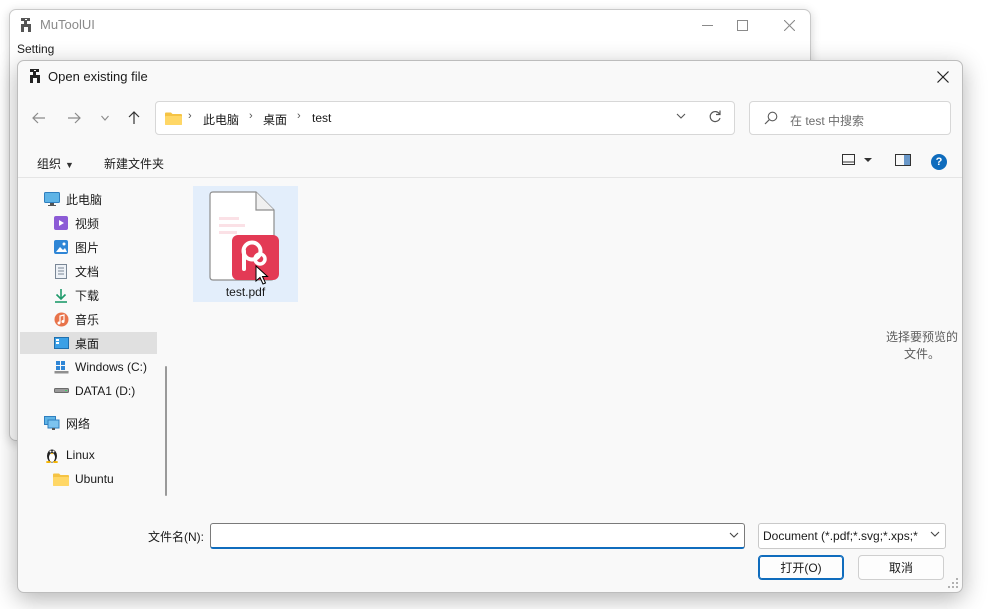 Image resolution: width=1001 pixels, height=609 pixels. Describe the element at coordinates (840, 536) in the screenshot. I see `file-type-selected: Document (*.pdf;*.svg;*.xps;*` at that location.